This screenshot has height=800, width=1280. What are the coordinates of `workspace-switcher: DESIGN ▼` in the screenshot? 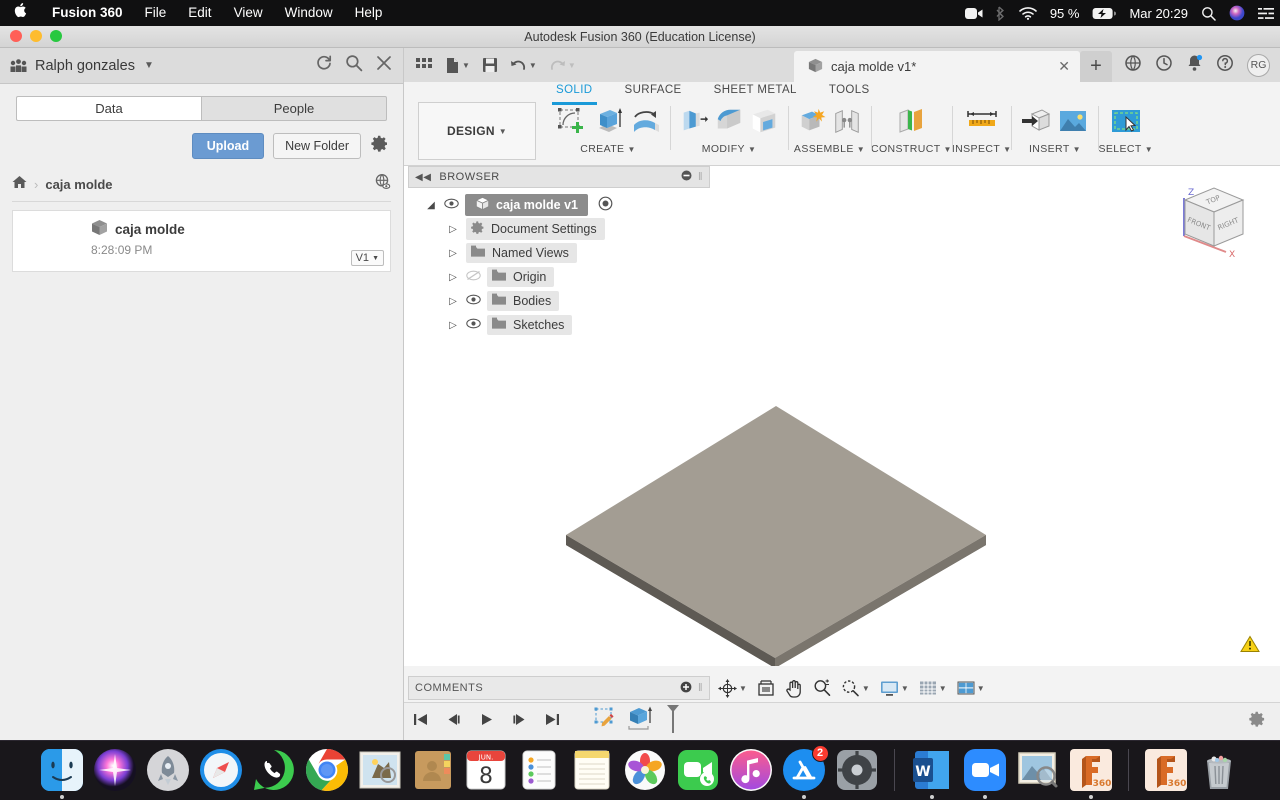 It's located at (477, 131).